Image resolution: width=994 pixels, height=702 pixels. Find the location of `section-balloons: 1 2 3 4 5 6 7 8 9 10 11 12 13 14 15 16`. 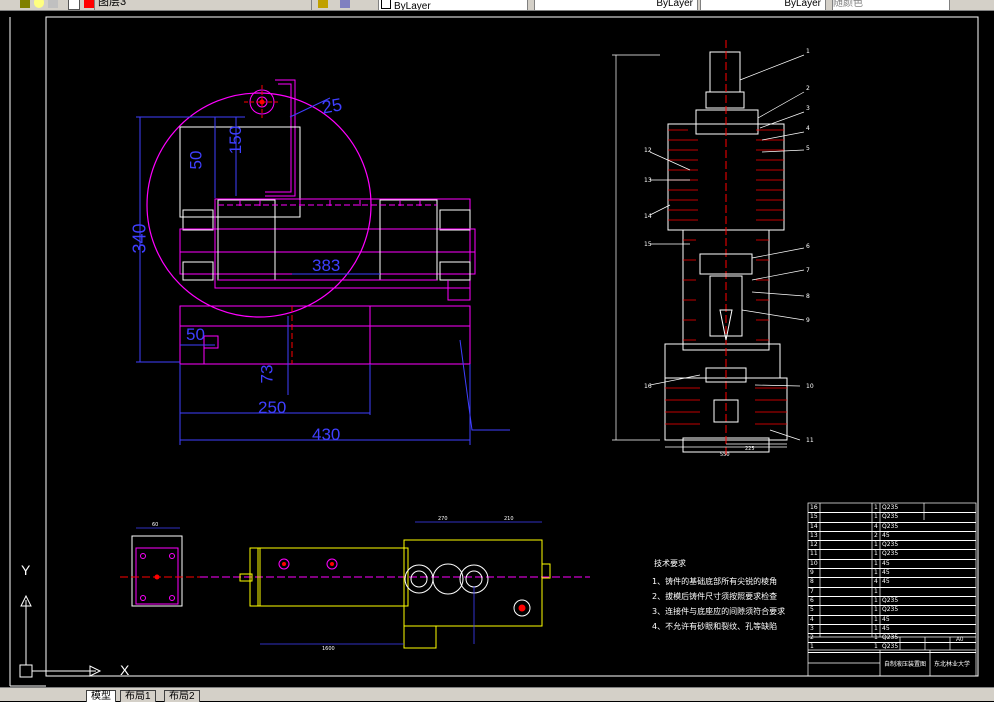

section-balloons: 1 2 3 4 5 6 7 8 9 10 11 12 13 14 15 16 is located at coordinates (729, 246).